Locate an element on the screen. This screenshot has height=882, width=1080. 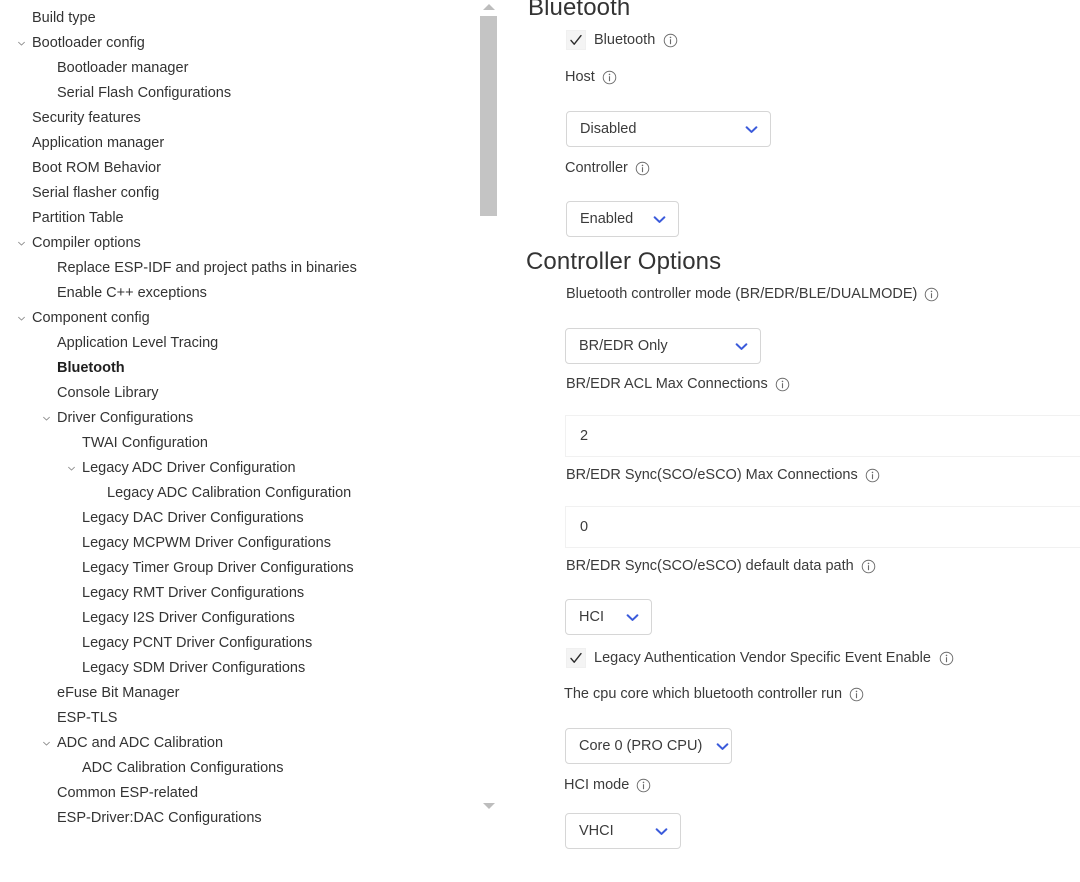
tree-item: Bootloader config is located at coordinates (235, 43).